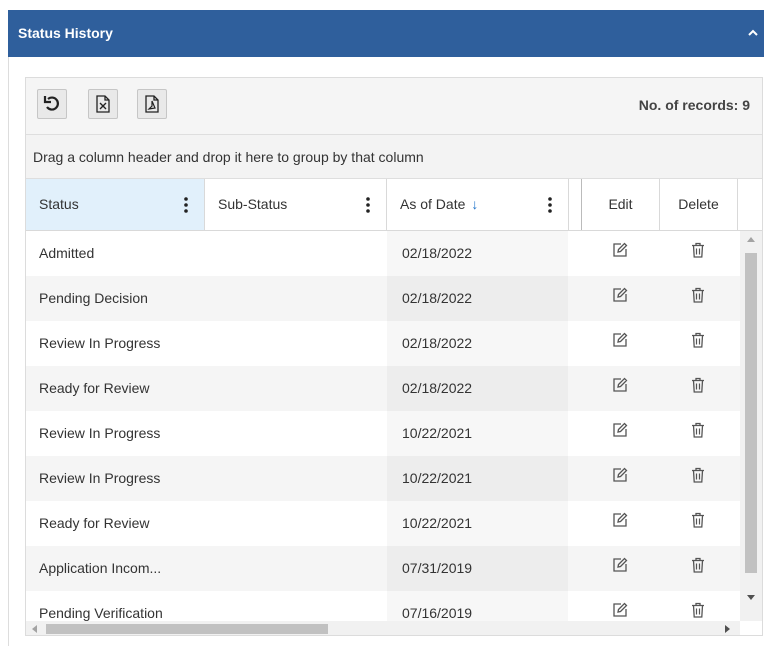 This screenshot has width=764, height=646. Describe the element at coordinates (383, 298) in the screenshot. I see `table-row: Pending Decision 02/18/2022` at that location.